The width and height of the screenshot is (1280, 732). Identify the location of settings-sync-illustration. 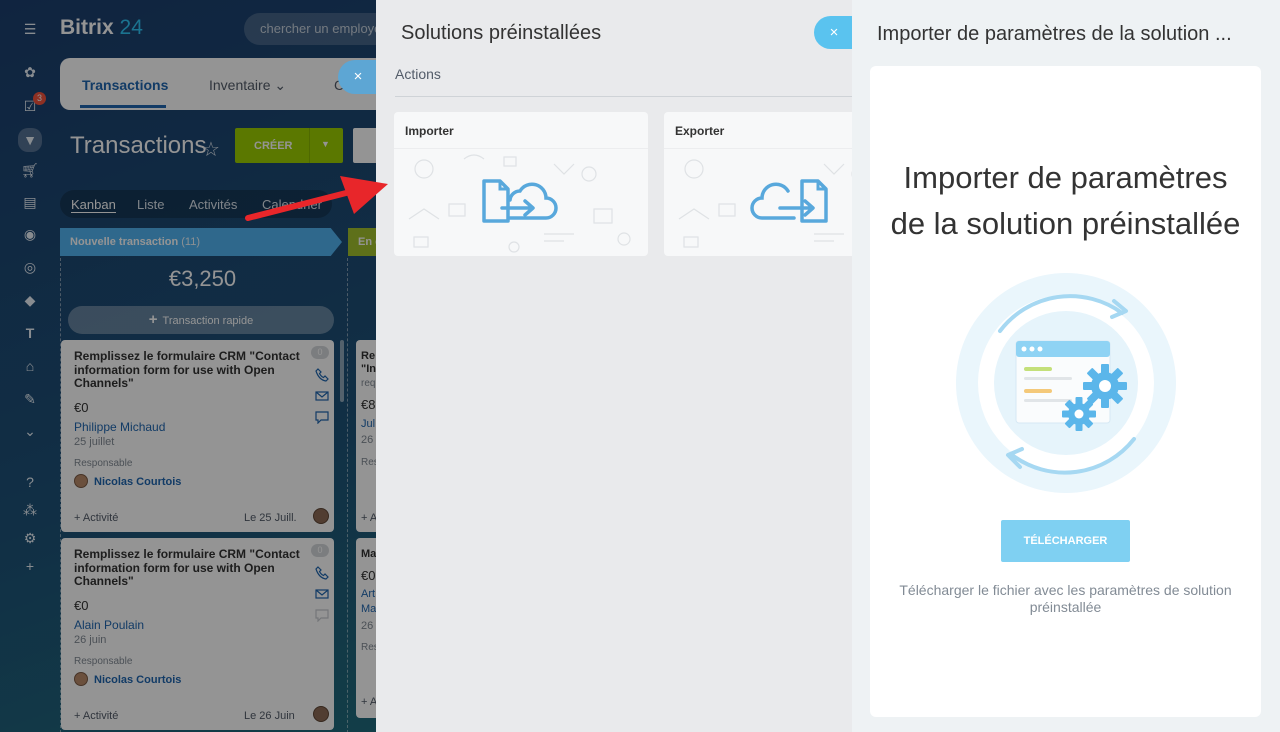
(1066, 383).